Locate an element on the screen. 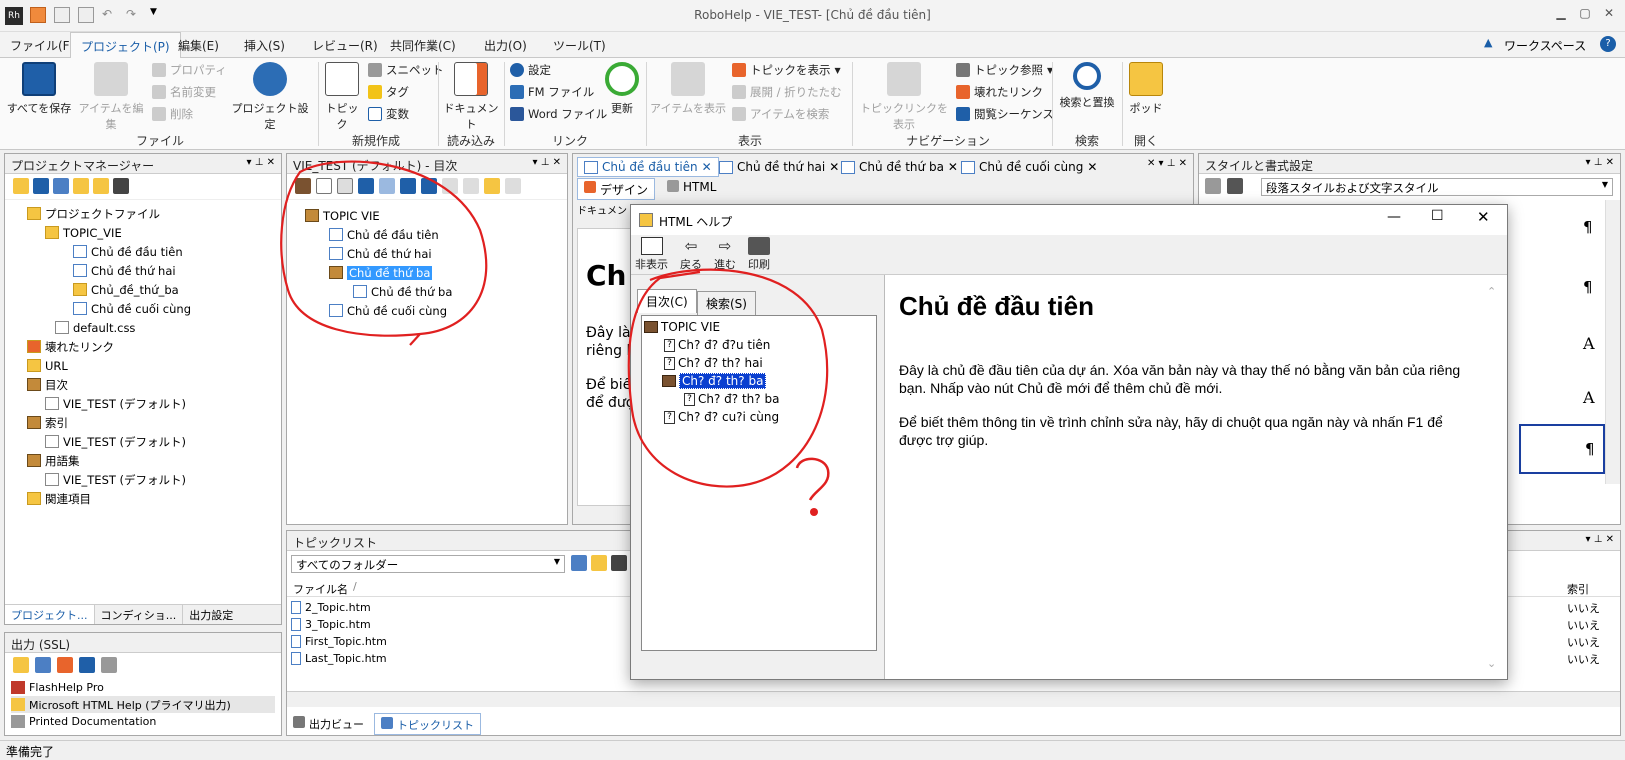 This screenshot has height=760, width=1625. properties-button: プロパティ is located at coordinates (189, 70).